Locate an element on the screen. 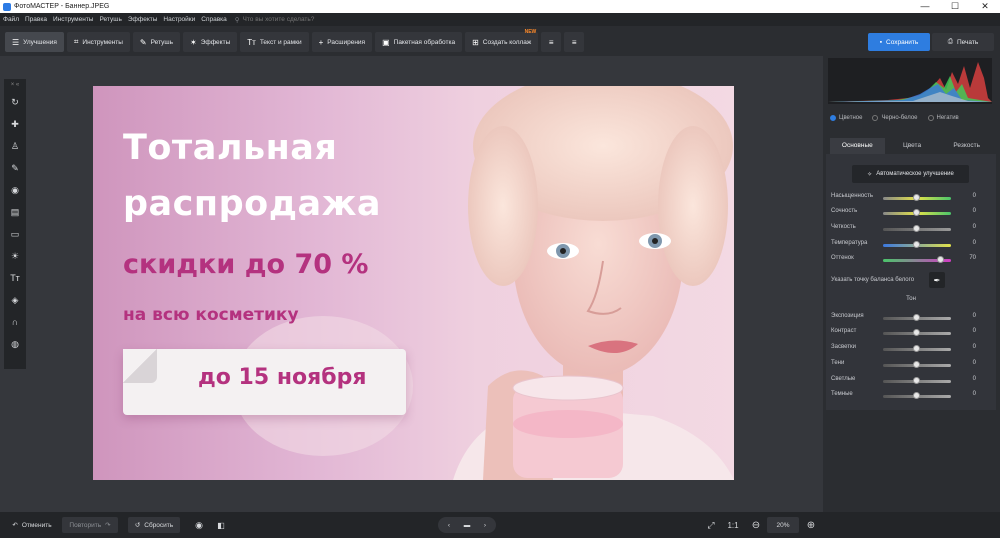 The height and width of the screenshot is (538, 1000). tab-enhancements: ☰ Улучшения is located at coordinates (34, 42).